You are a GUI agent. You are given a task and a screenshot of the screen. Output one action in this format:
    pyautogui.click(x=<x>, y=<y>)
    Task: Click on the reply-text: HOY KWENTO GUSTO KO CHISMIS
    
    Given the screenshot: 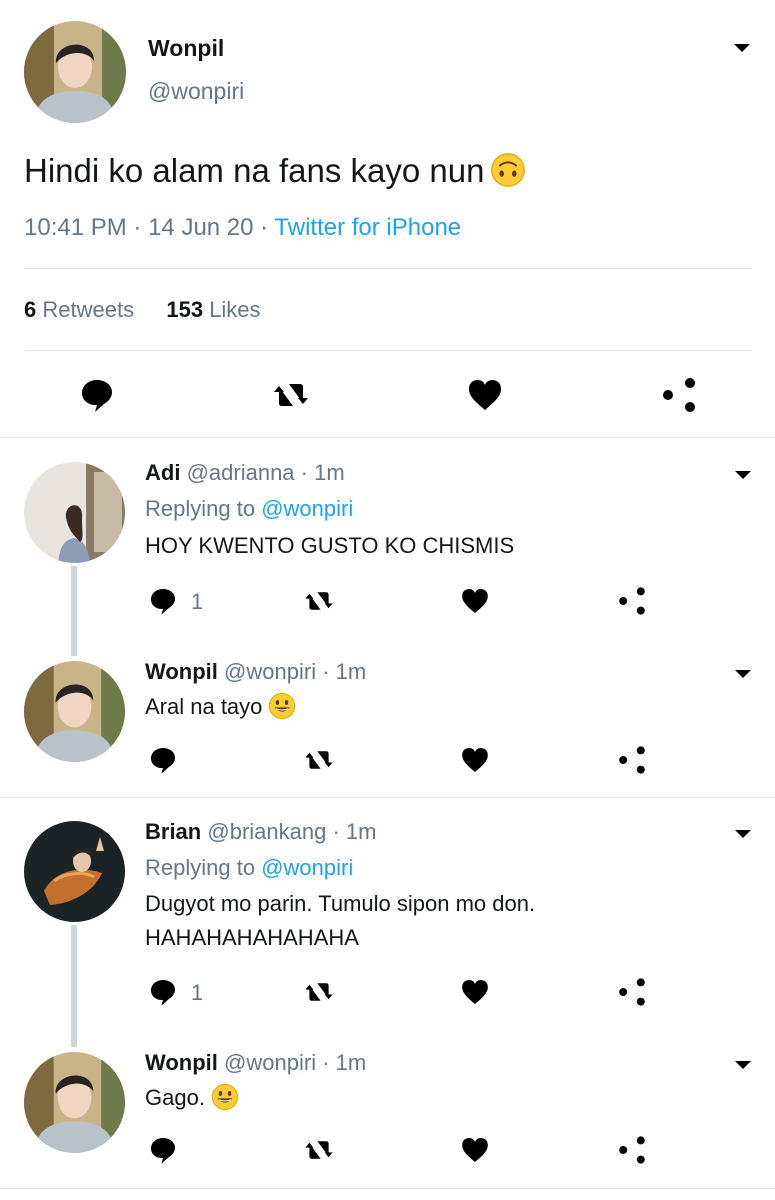 What is the action you would take?
    pyautogui.click(x=330, y=545)
    